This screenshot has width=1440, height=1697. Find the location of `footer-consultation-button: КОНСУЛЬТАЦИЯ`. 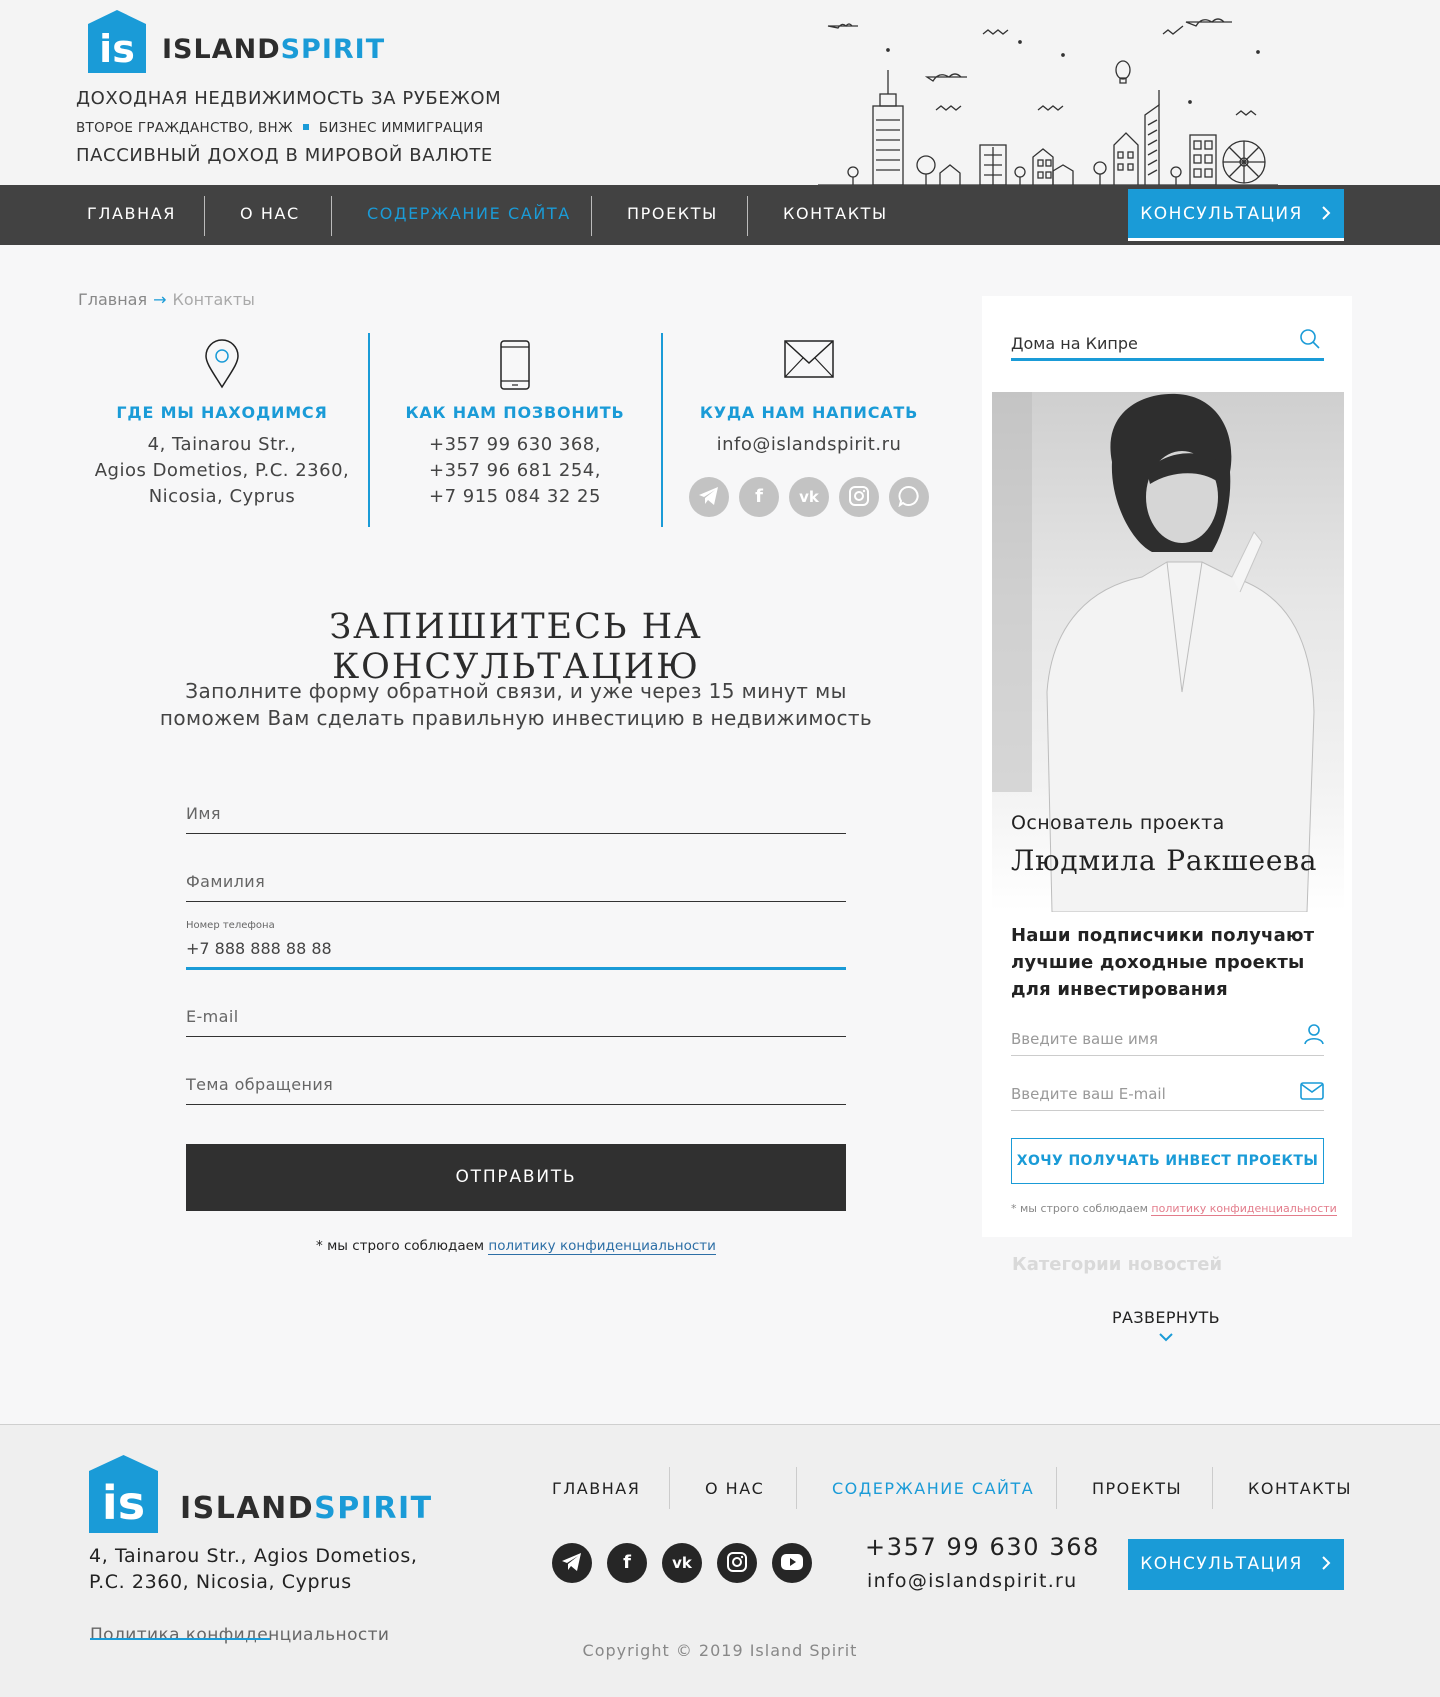

footer-consultation-button: КОНСУЛЬТАЦИЯ is located at coordinates (1236, 1564).